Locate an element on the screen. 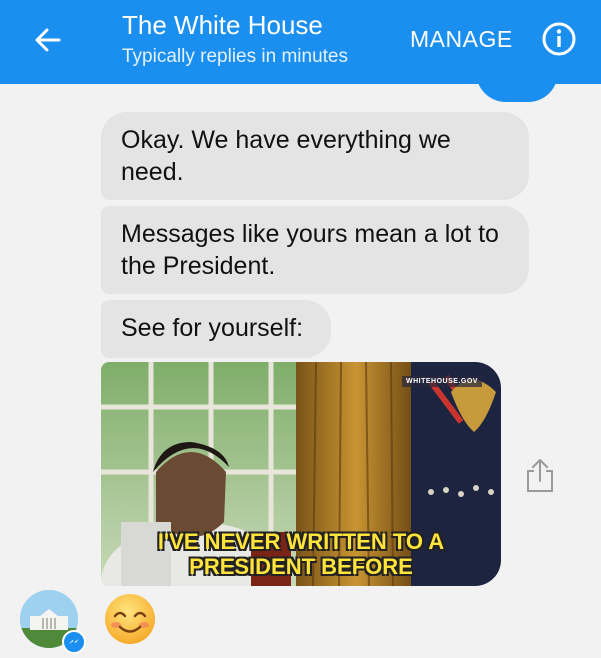 The height and width of the screenshot is (658, 601). chat-title: The White House is located at coordinates (222, 25).